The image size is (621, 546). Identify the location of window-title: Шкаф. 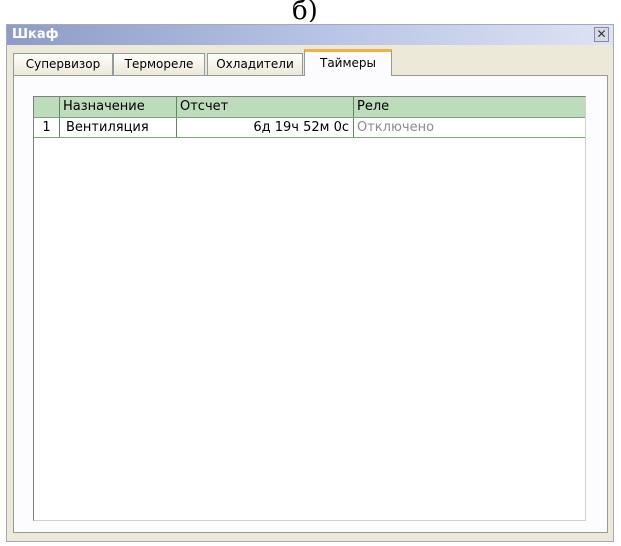
(35, 34).